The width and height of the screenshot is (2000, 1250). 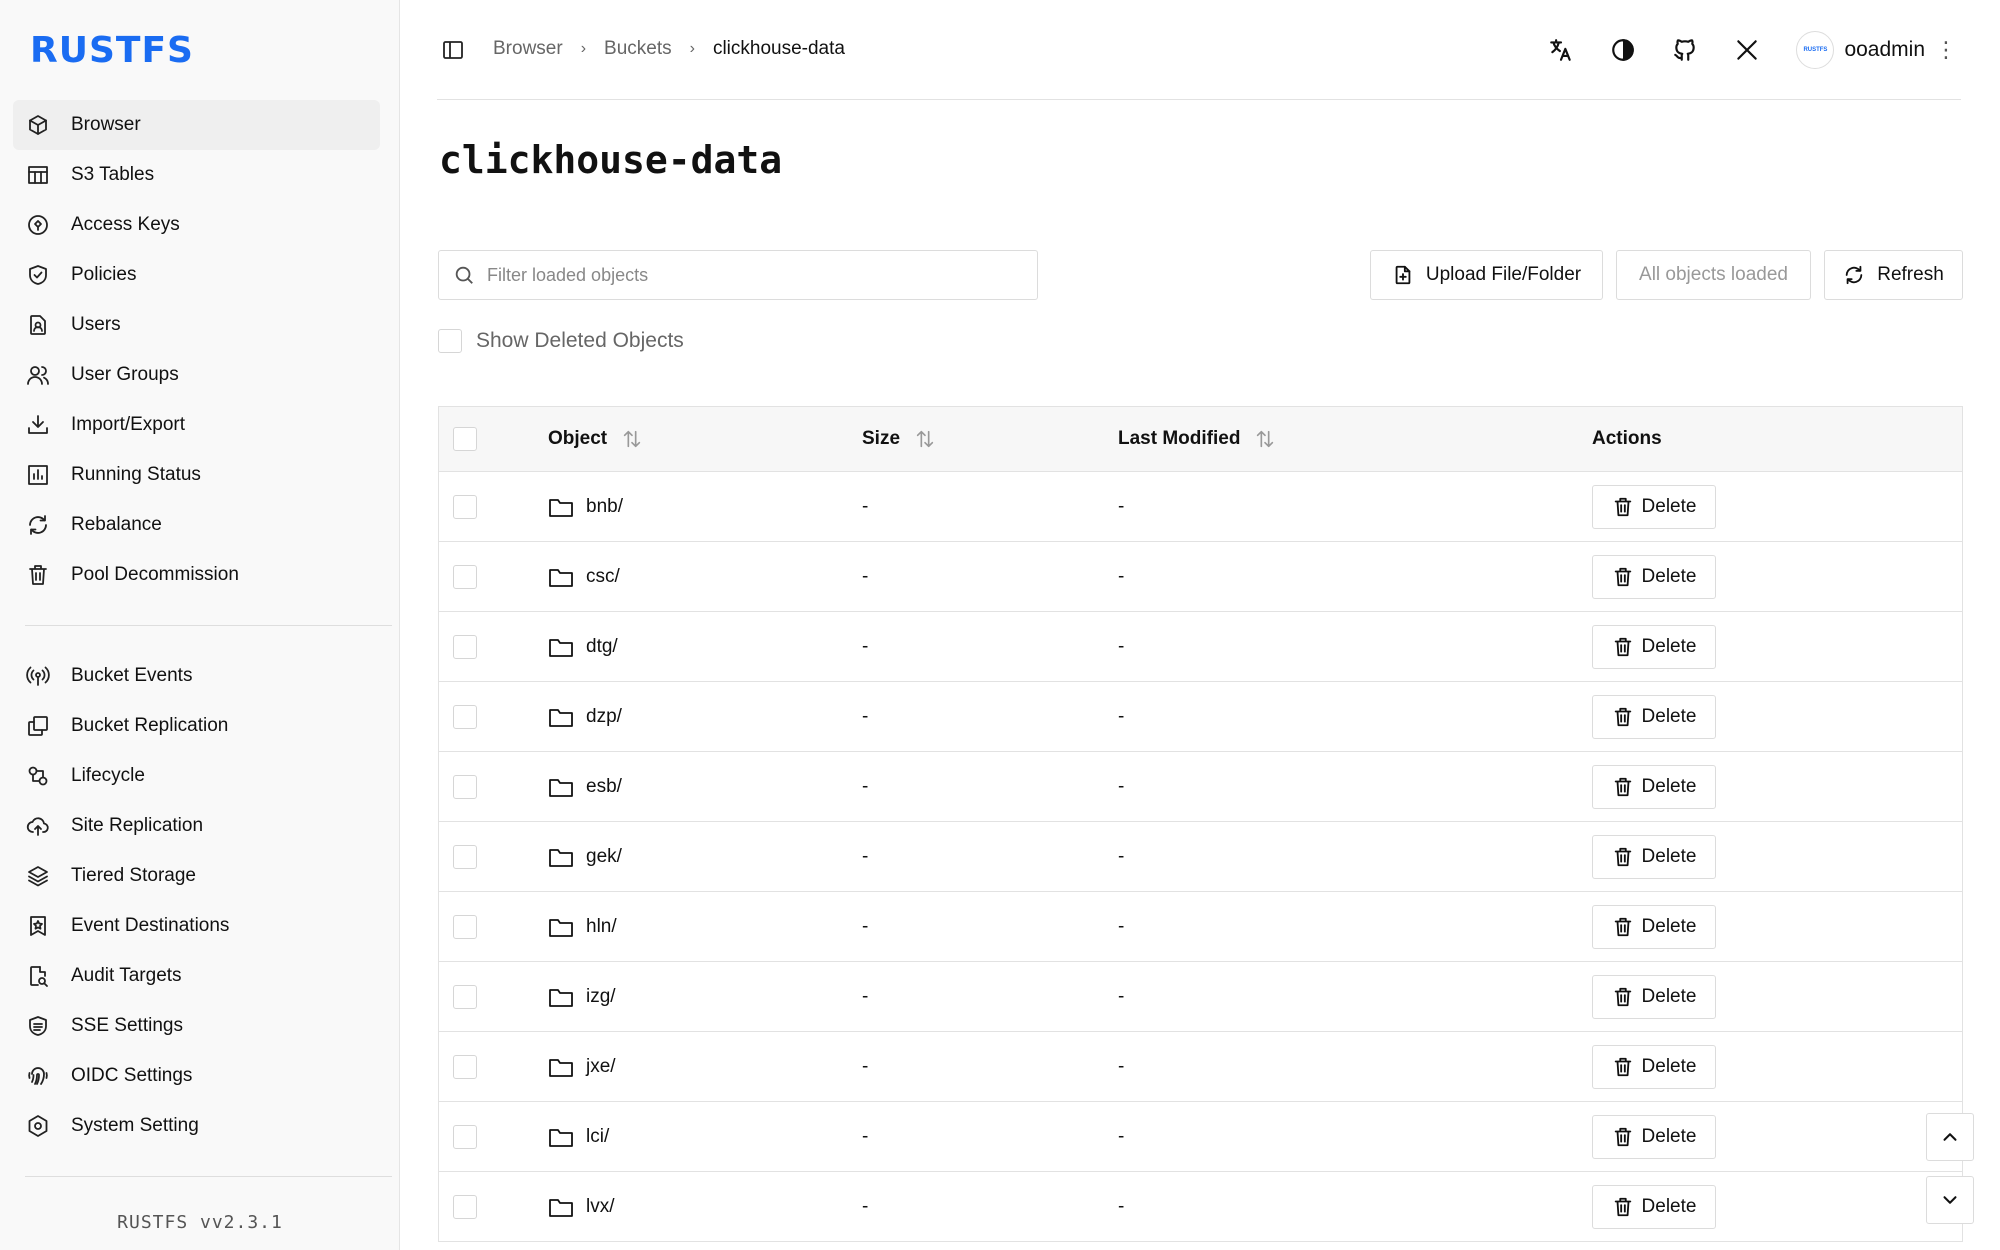 I want to click on object-name: gek/, so click(x=604, y=857).